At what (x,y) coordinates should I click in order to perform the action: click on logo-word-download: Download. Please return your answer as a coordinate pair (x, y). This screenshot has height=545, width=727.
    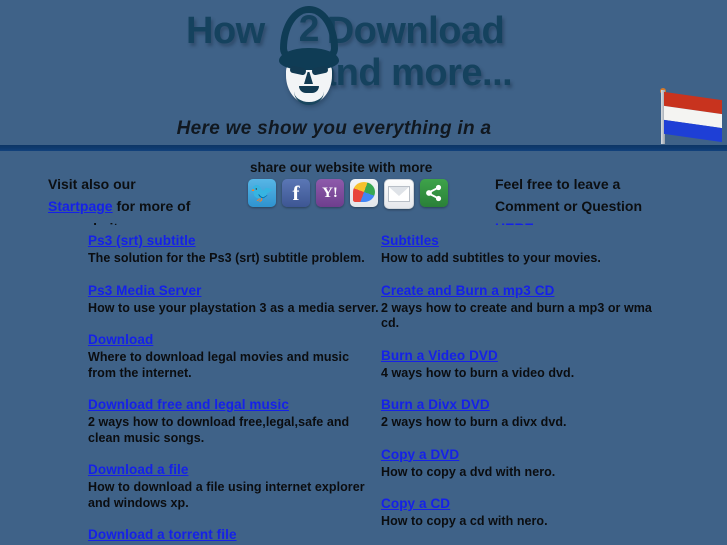
    Looking at the image, I should click on (415, 31).